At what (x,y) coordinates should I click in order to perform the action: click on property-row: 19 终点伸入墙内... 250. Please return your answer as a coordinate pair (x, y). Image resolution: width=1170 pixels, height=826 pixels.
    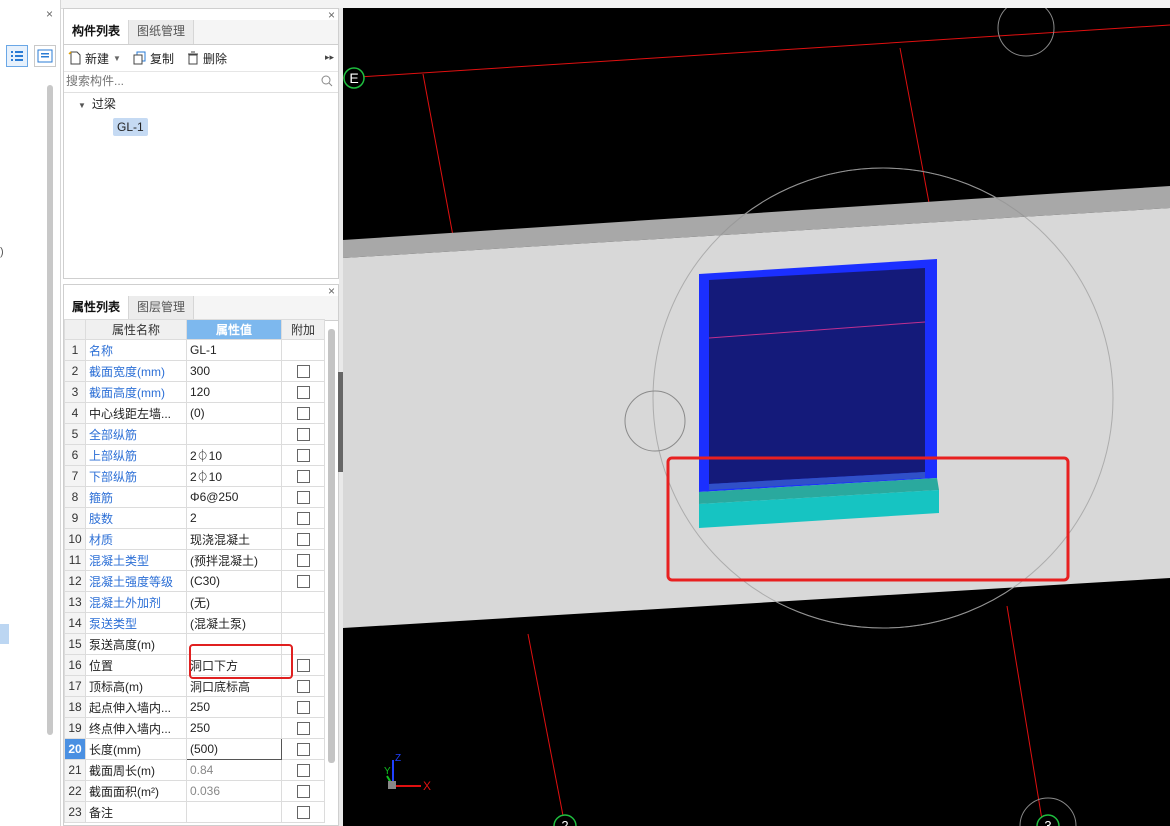
    Looking at the image, I should click on (194, 728).